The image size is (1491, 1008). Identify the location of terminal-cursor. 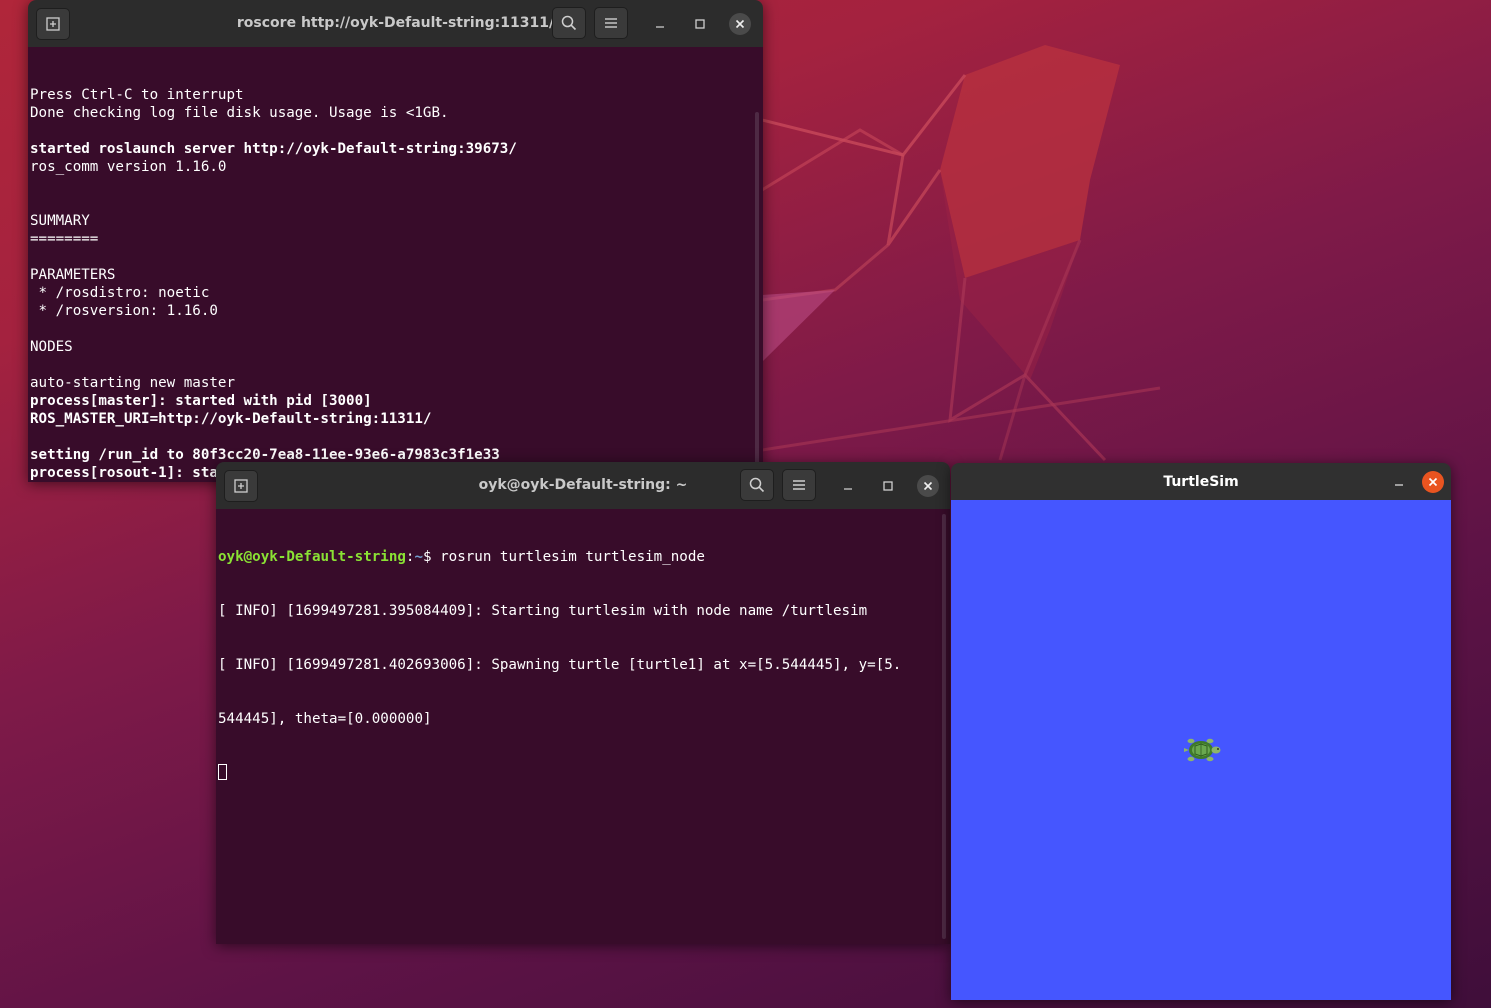
(222, 772).